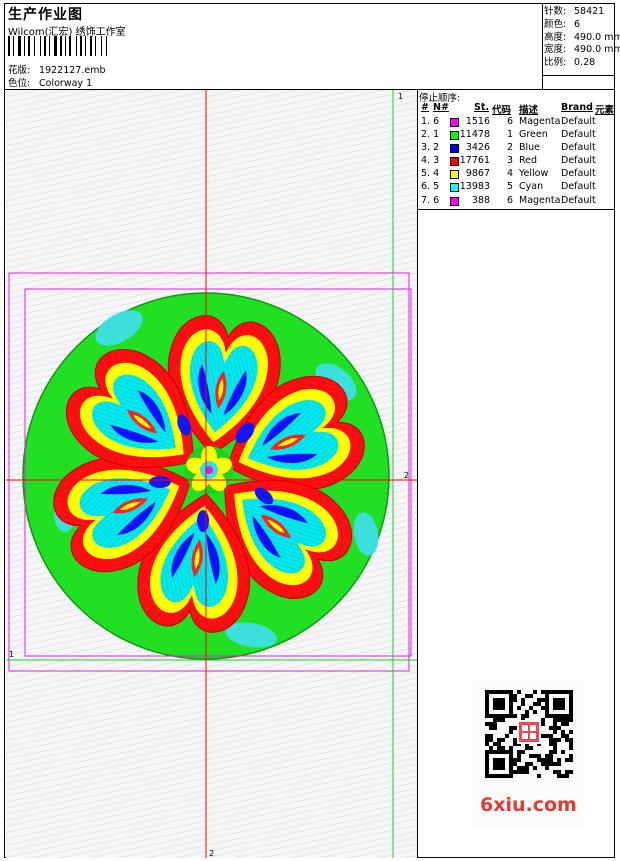 This screenshot has height=861, width=620. What do you see at coordinates (577, 24) in the screenshot?
I see `colors-value: 6` at bounding box center [577, 24].